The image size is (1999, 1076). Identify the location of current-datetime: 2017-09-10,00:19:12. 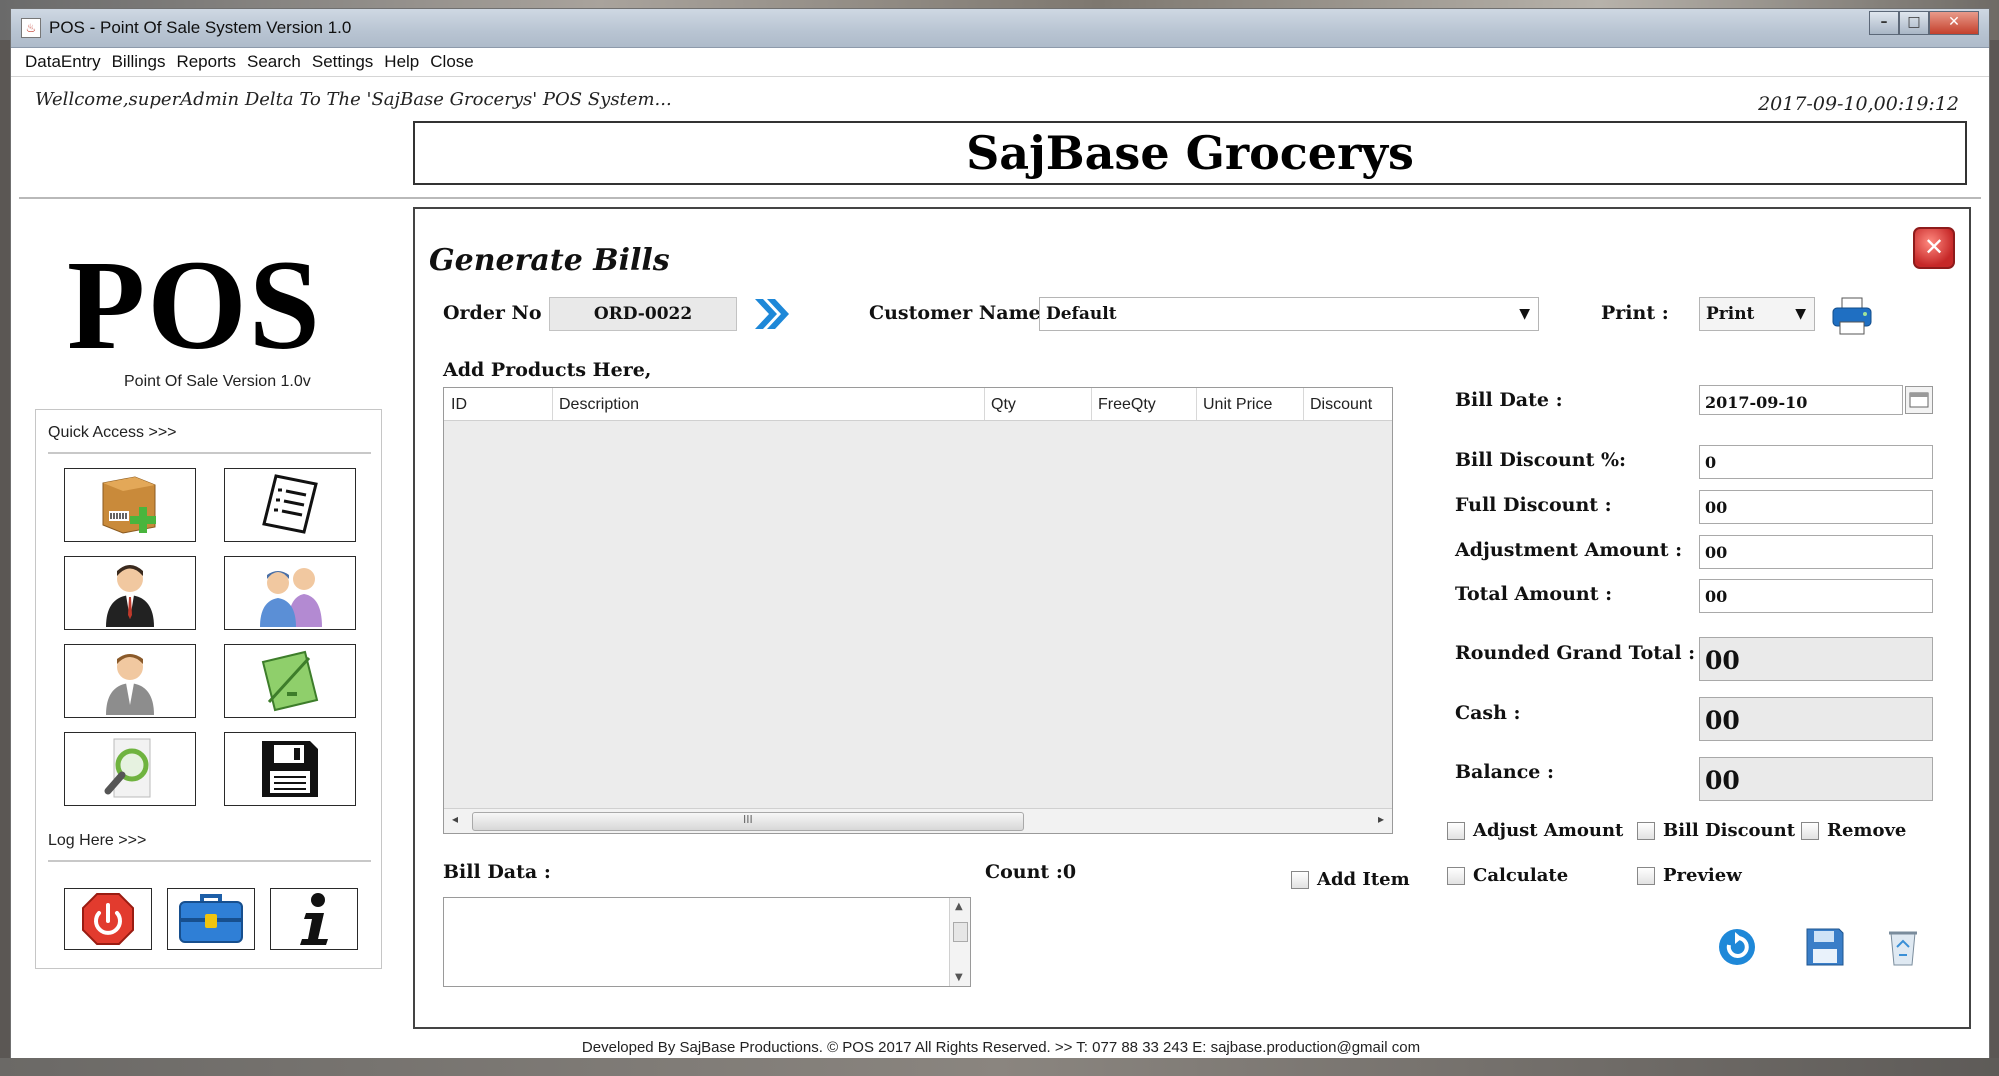
(1858, 104).